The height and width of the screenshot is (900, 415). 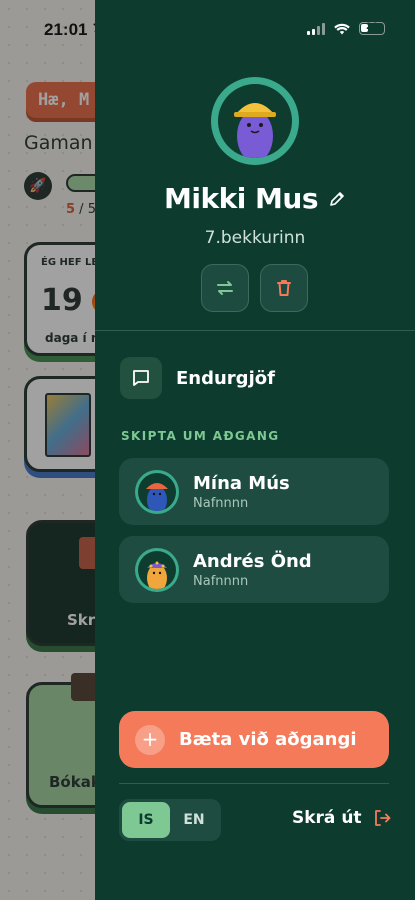 What do you see at coordinates (316, 28) in the screenshot?
I see `signal-icon` at bounding box center [316, 28].